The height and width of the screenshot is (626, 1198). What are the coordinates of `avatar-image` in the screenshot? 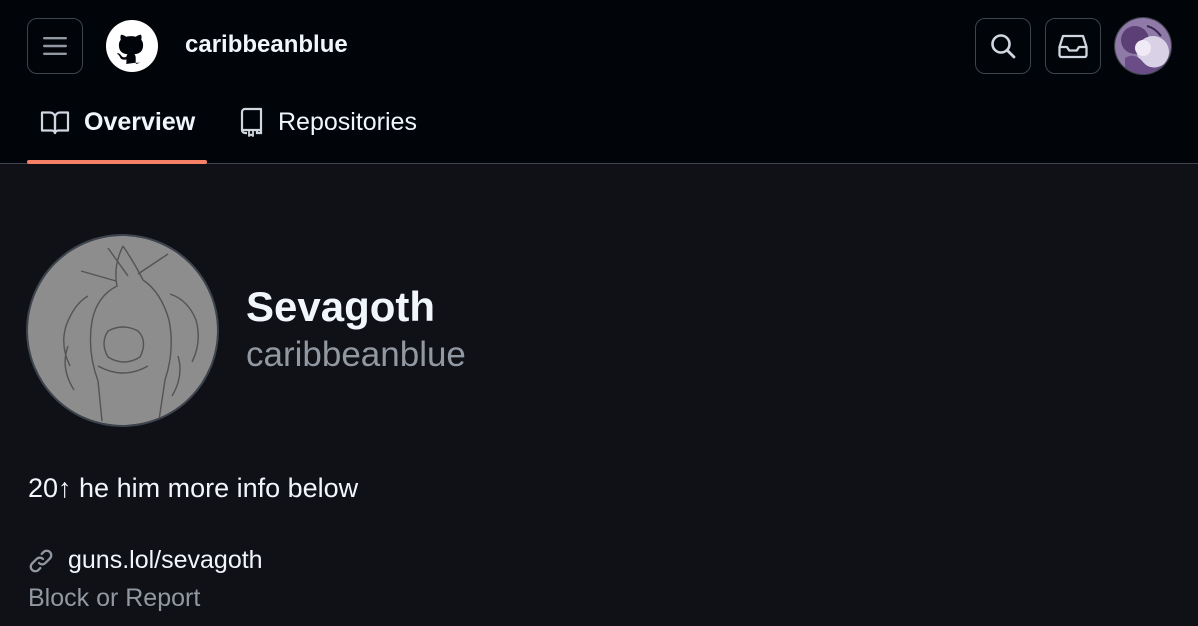 It's located at (1143, 46).